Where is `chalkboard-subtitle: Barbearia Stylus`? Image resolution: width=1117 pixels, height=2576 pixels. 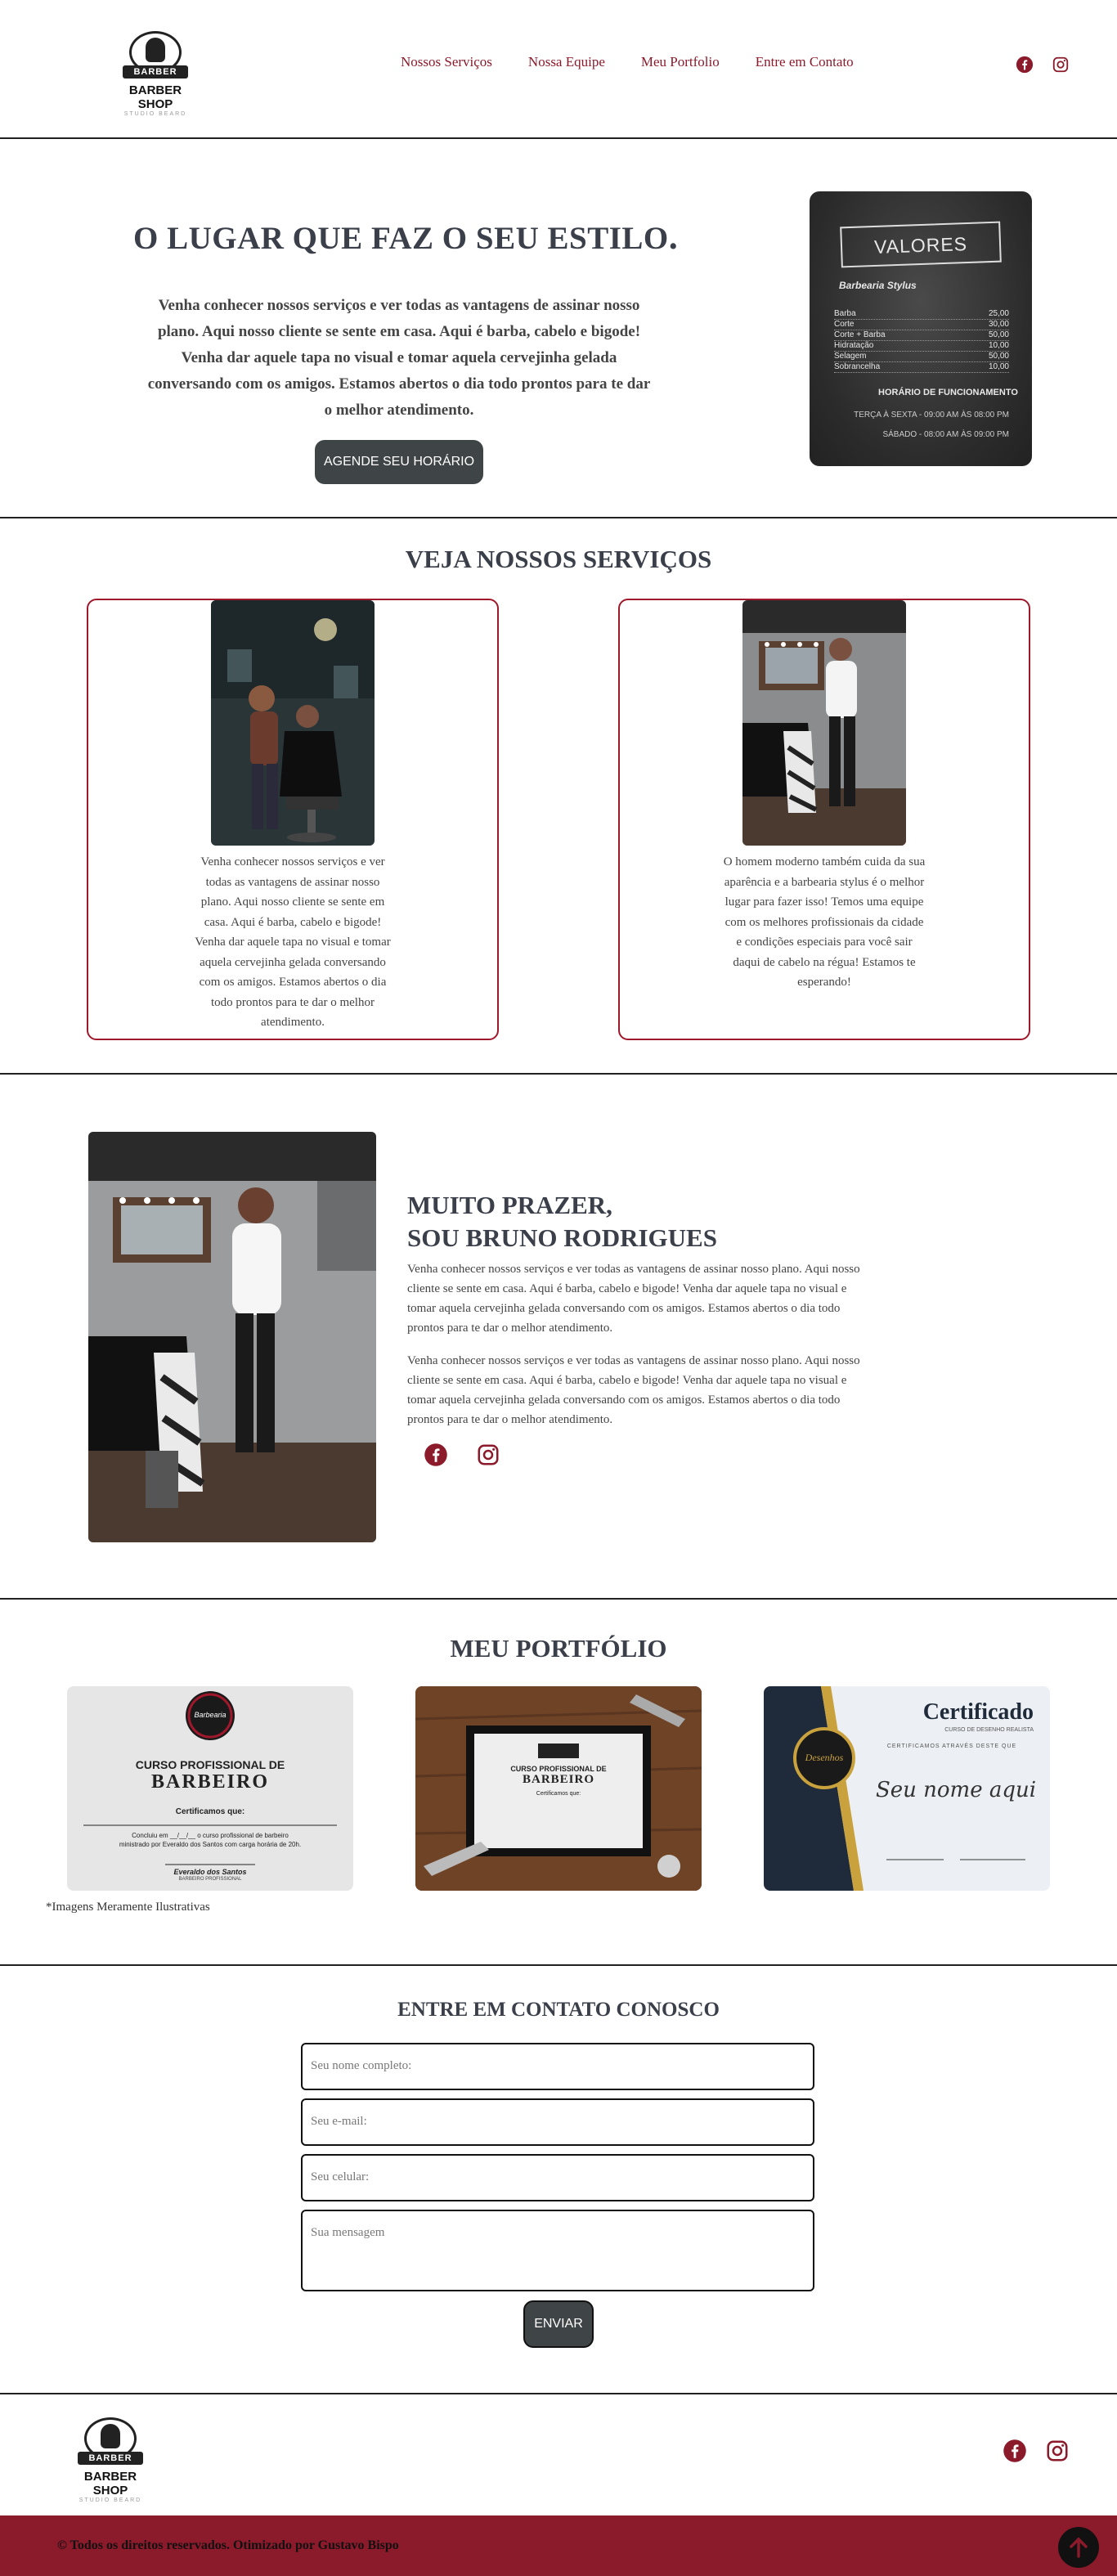
chalkboard-subtitle: Barbearia Stylus is located at coordinates (878, 285).